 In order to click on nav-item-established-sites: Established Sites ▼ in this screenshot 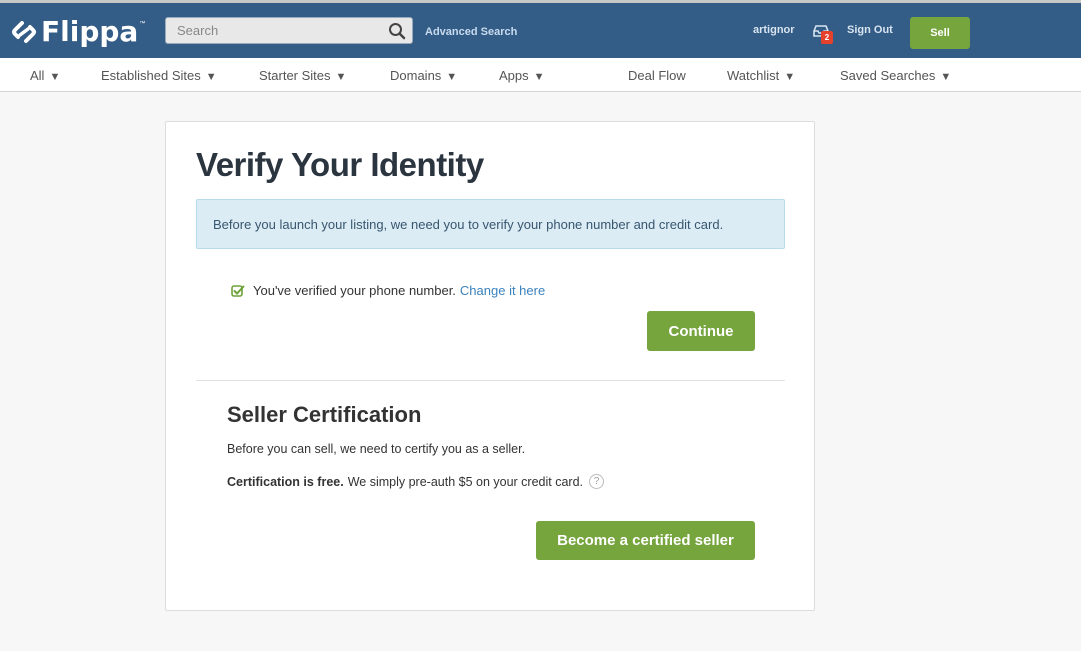, I will do `click(159, 75)`.